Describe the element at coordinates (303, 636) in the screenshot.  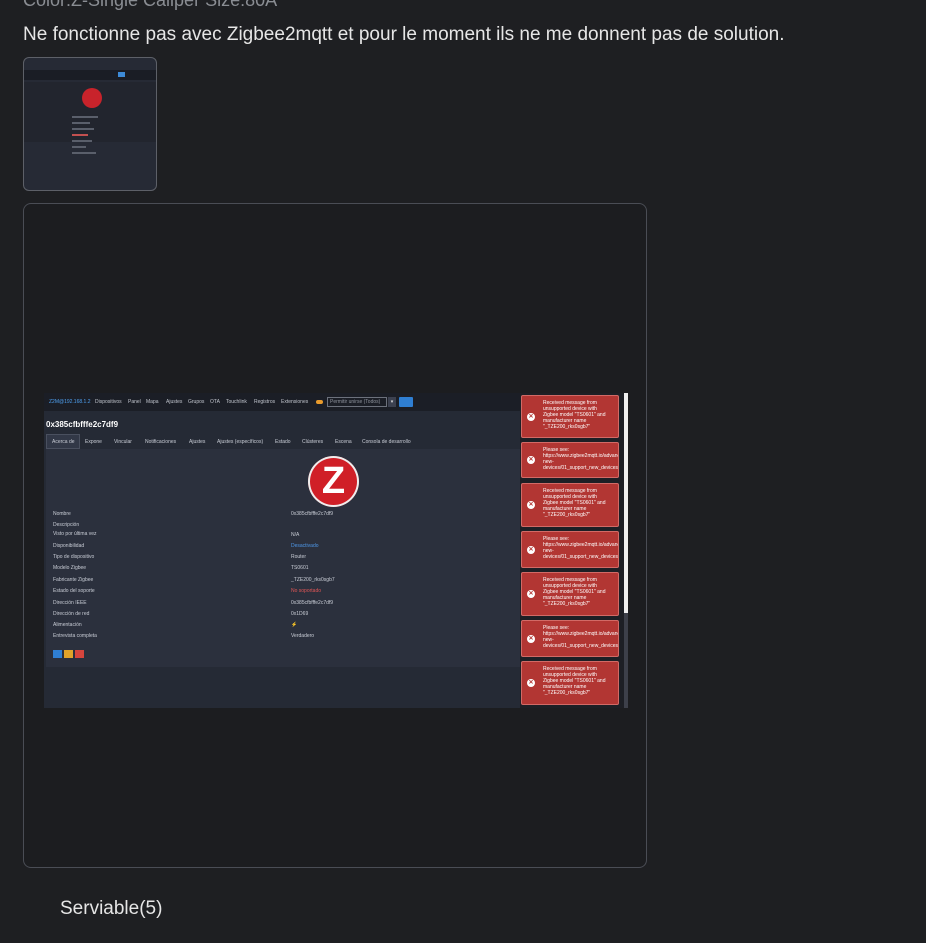
I see `detail-value: Verdadero` at that location.